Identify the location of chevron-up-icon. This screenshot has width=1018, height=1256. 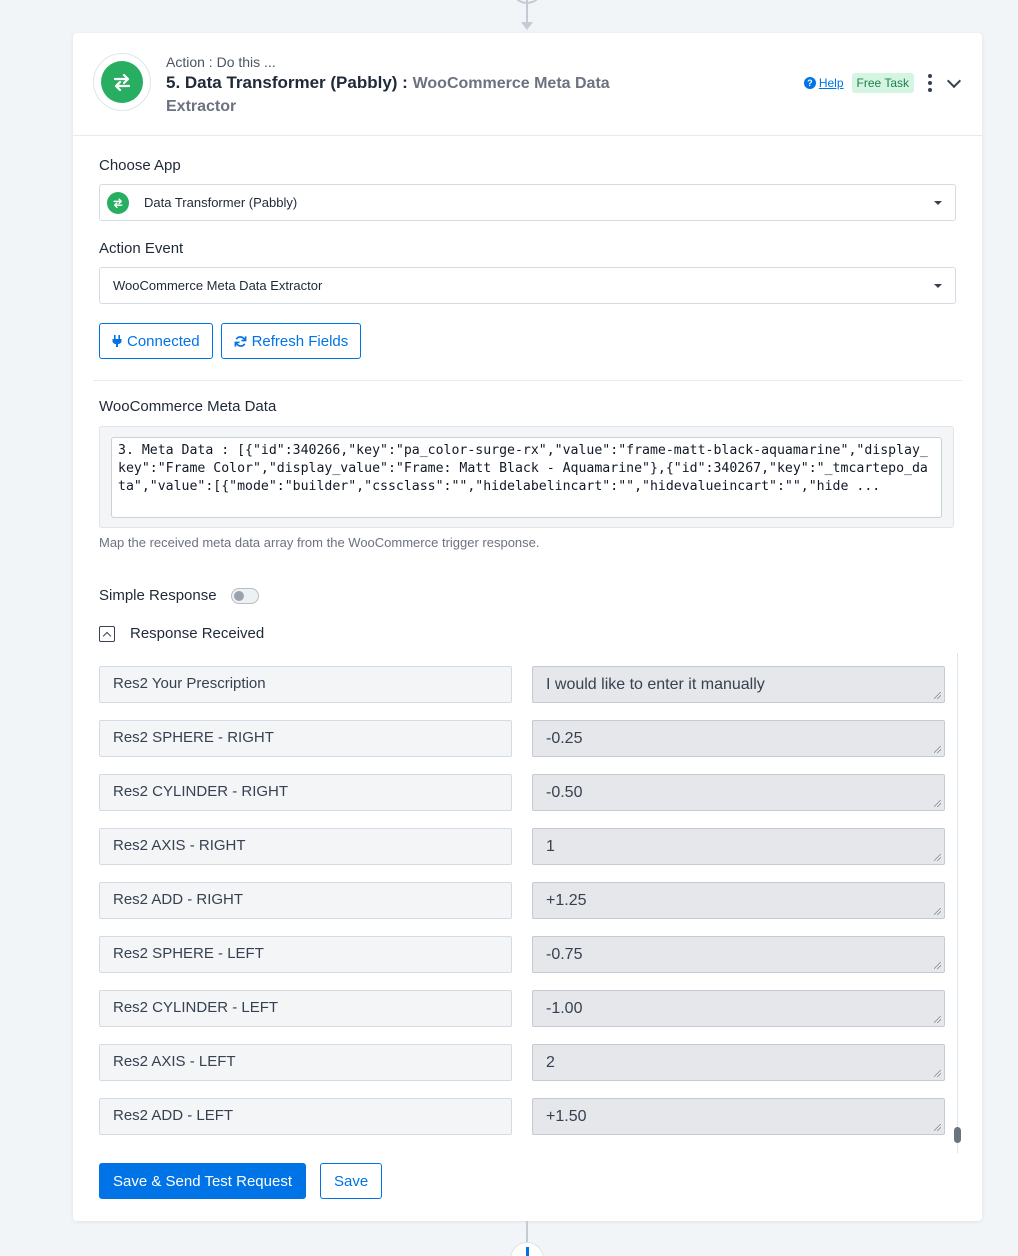
(107, 633).